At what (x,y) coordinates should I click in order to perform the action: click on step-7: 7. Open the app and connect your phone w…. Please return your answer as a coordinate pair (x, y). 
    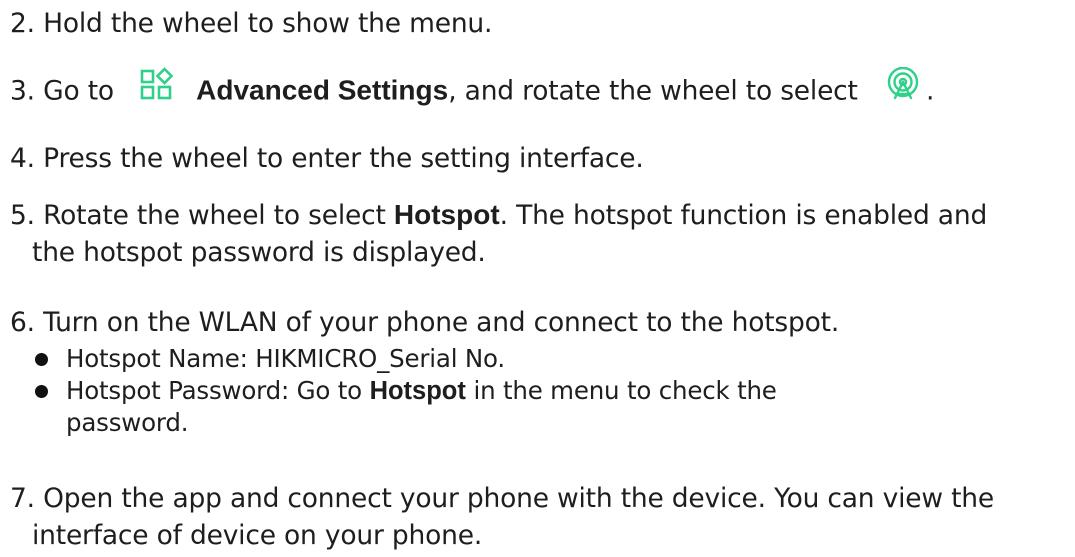
    Looking at the image, I should click on (502, 517).